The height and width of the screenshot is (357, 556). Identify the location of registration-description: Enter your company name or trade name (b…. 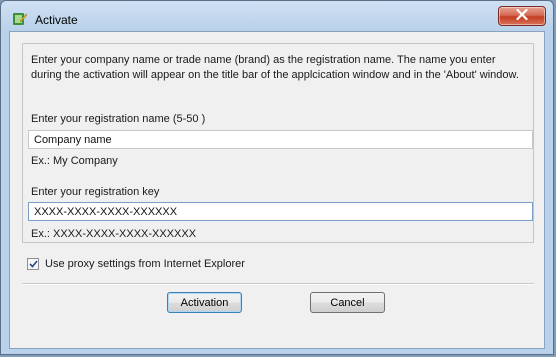
(275, 67).